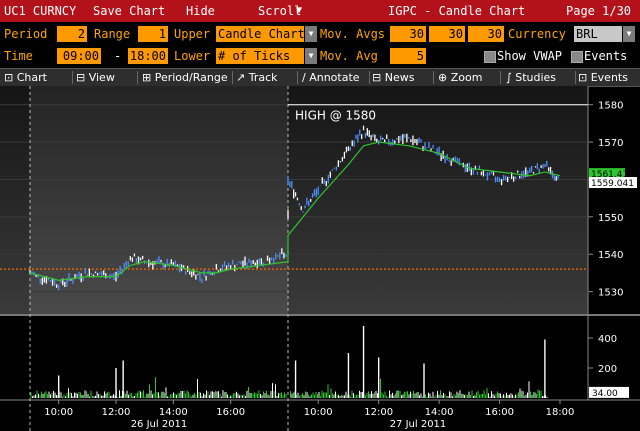 This screenshot has height=431, width=640. Describe the element at coordinates (490, 57) in the screenshot. I see `show-vwap-checkbox` at that location.